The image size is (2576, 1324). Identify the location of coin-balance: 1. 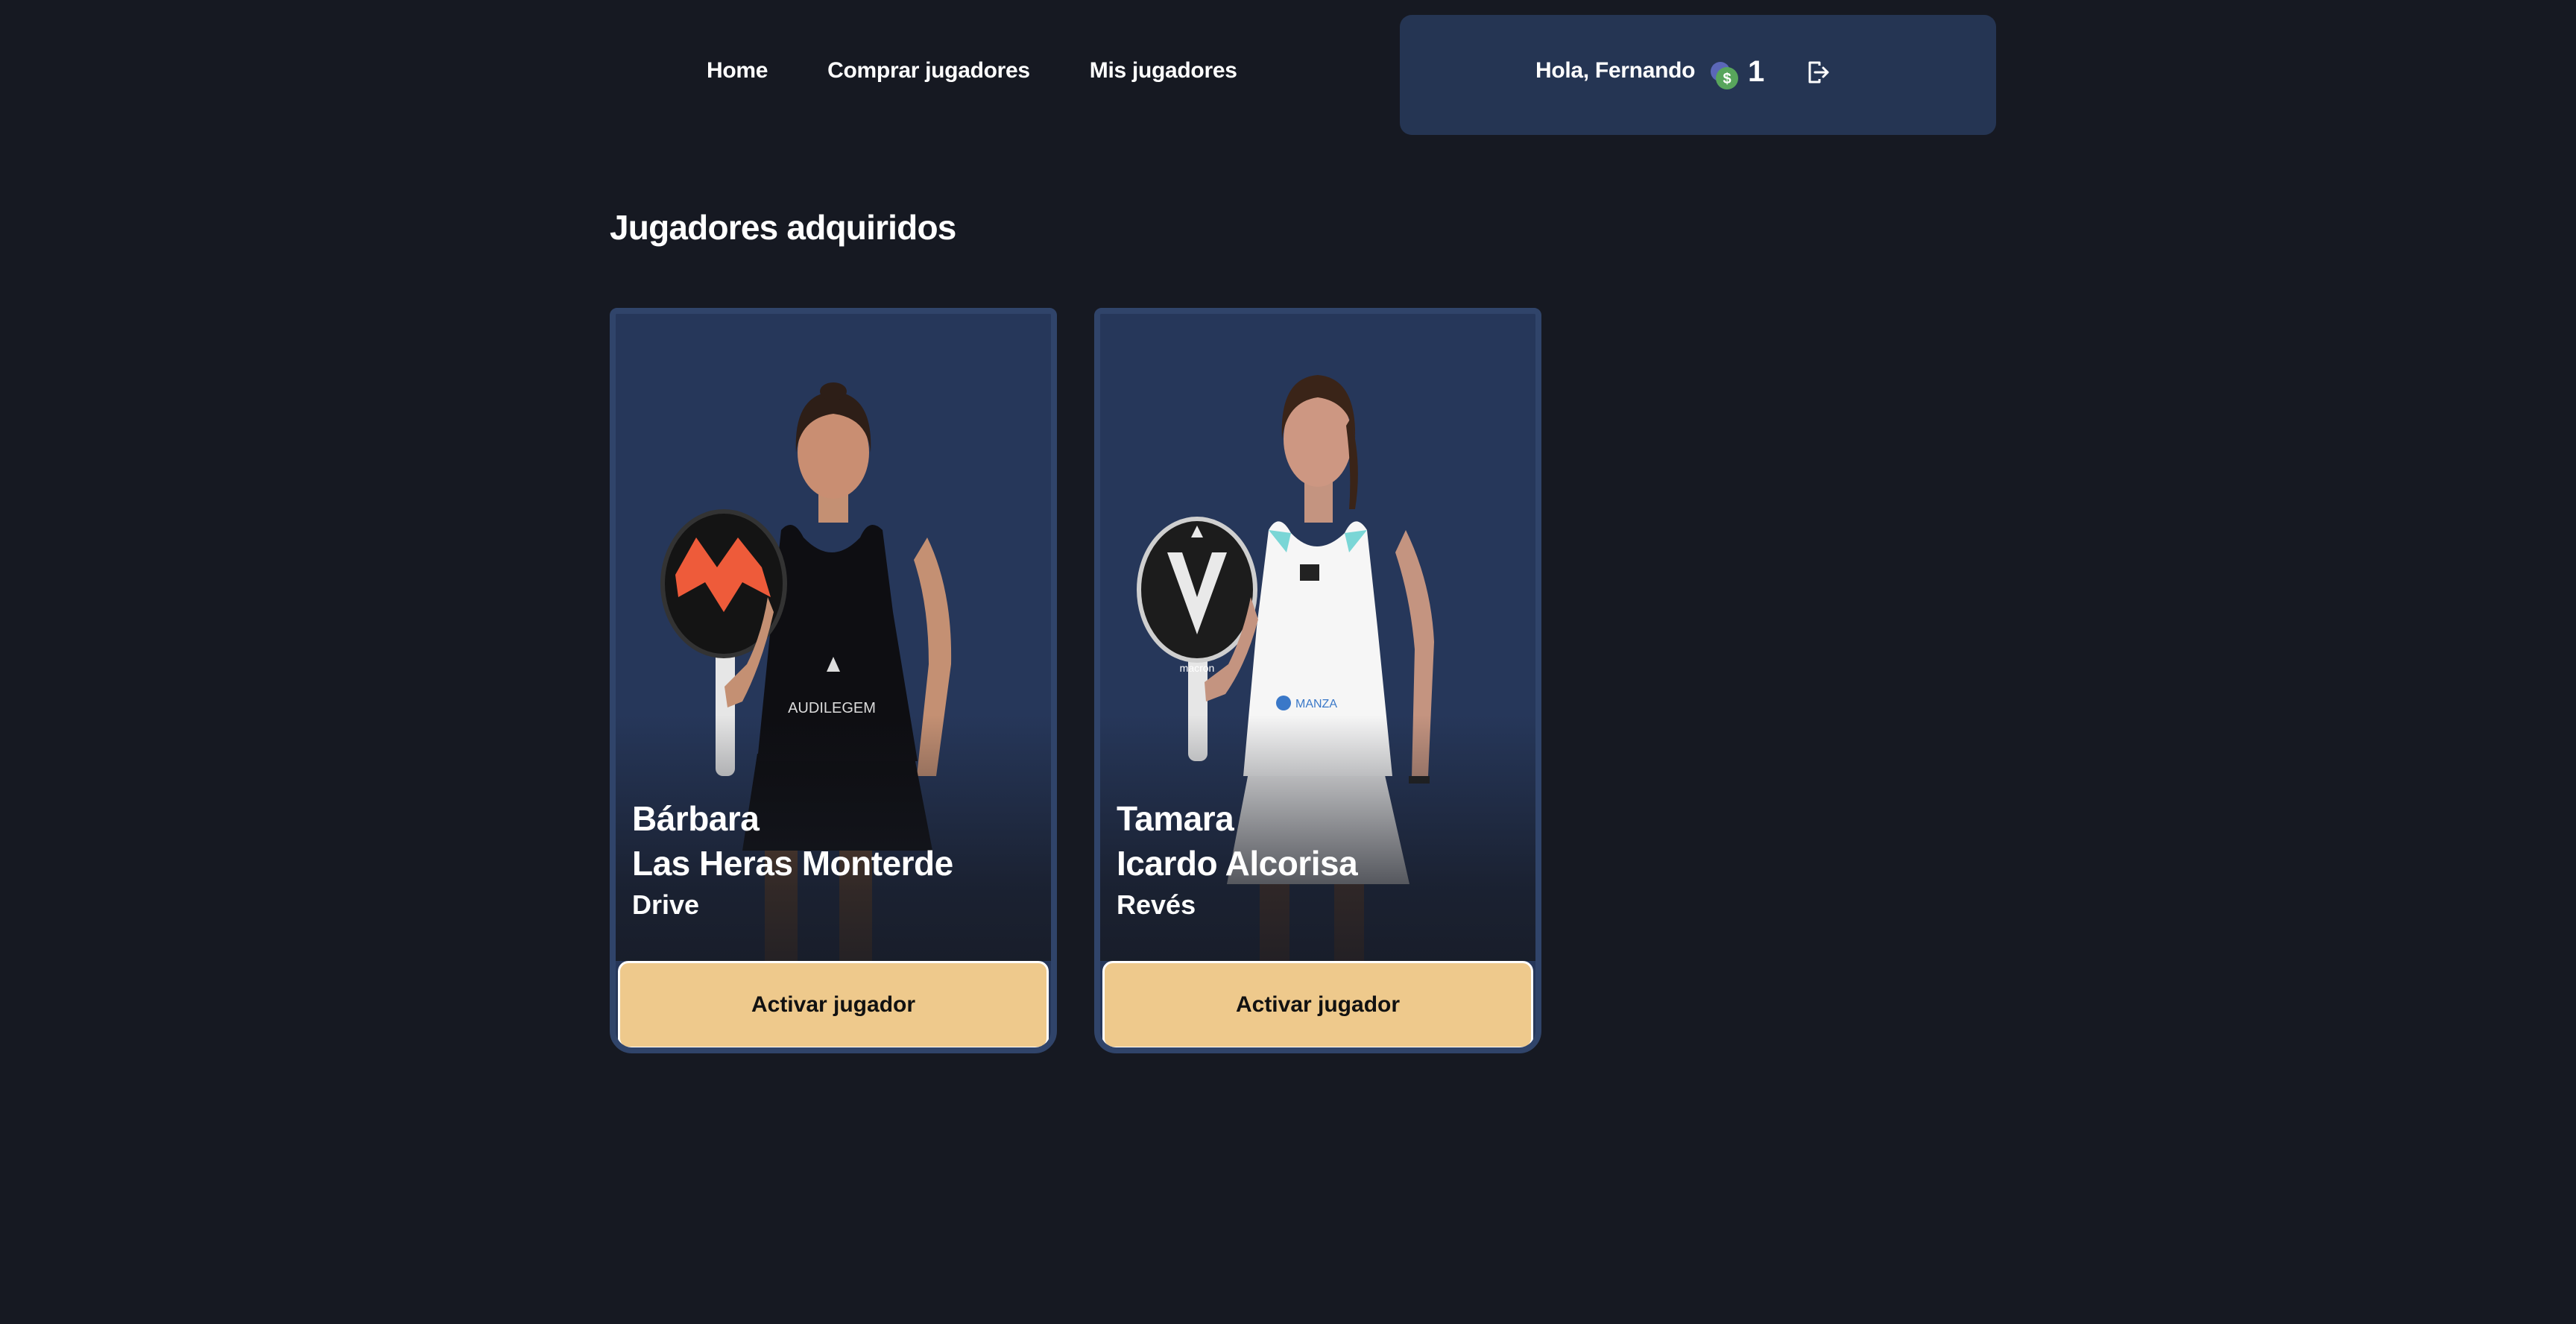
(1756, 71).